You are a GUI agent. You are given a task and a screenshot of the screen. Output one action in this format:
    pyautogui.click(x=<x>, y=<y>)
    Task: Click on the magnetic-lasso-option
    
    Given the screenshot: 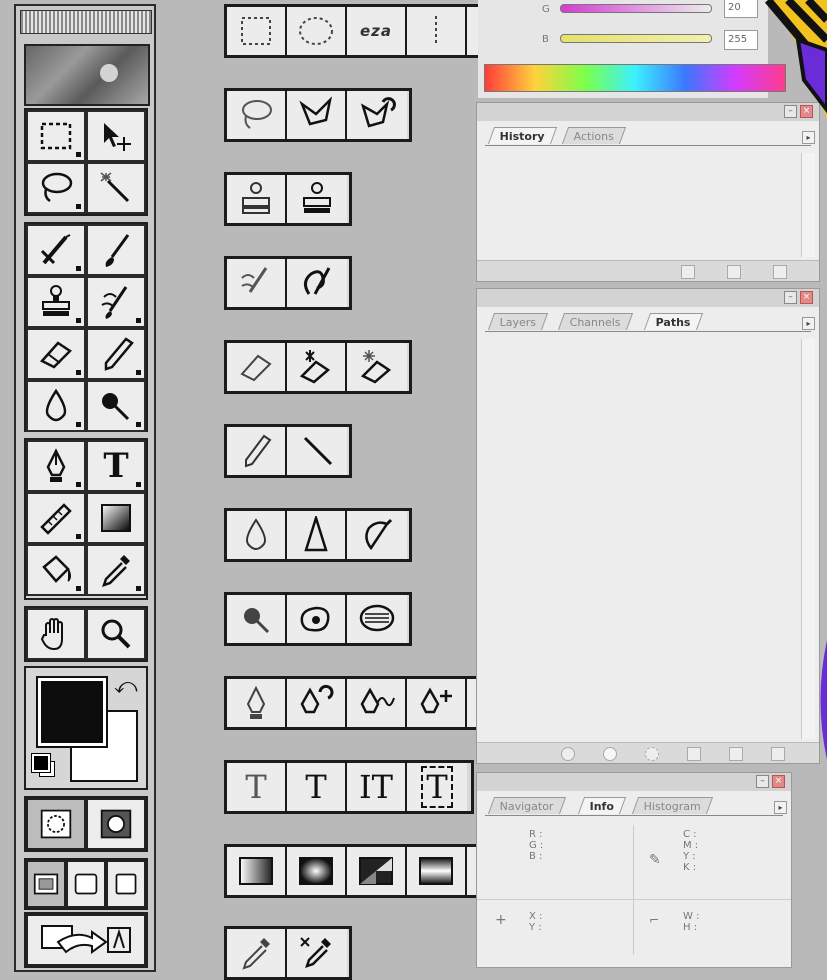 What is the action you would take?
    pyautogui.click(x=377, y=115)
    